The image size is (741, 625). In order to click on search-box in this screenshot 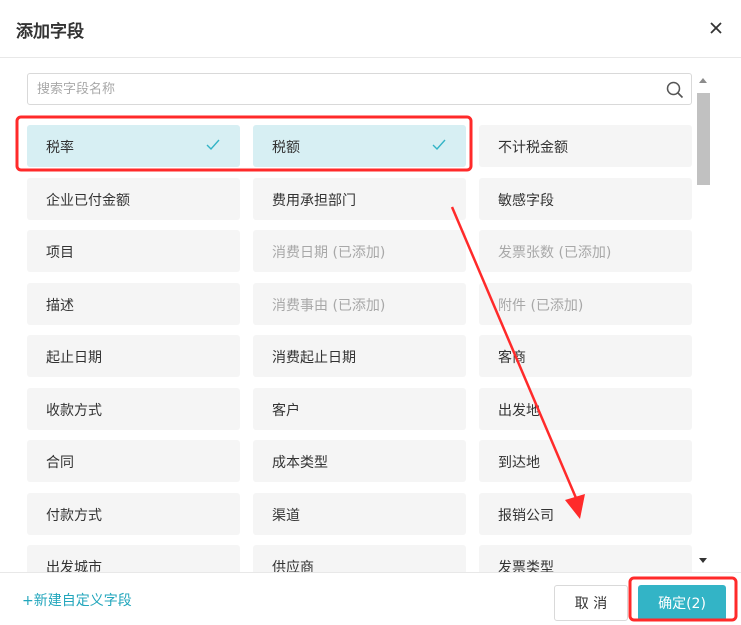, I will do `click(359, 89)`.